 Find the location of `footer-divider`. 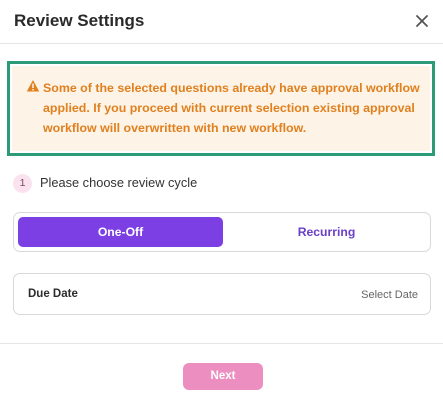

footer-divider is located at coordinates (221, 343).